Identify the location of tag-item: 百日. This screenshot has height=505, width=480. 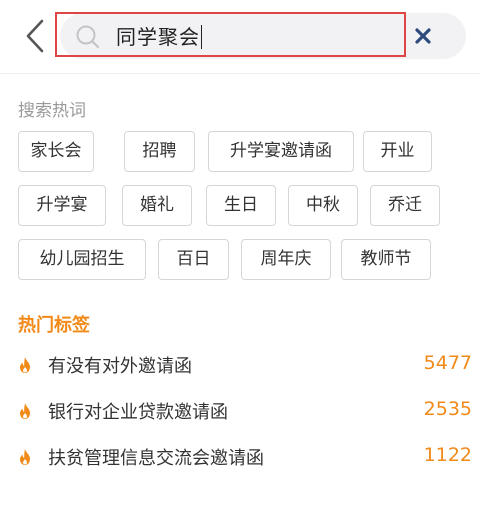
(193, 259).